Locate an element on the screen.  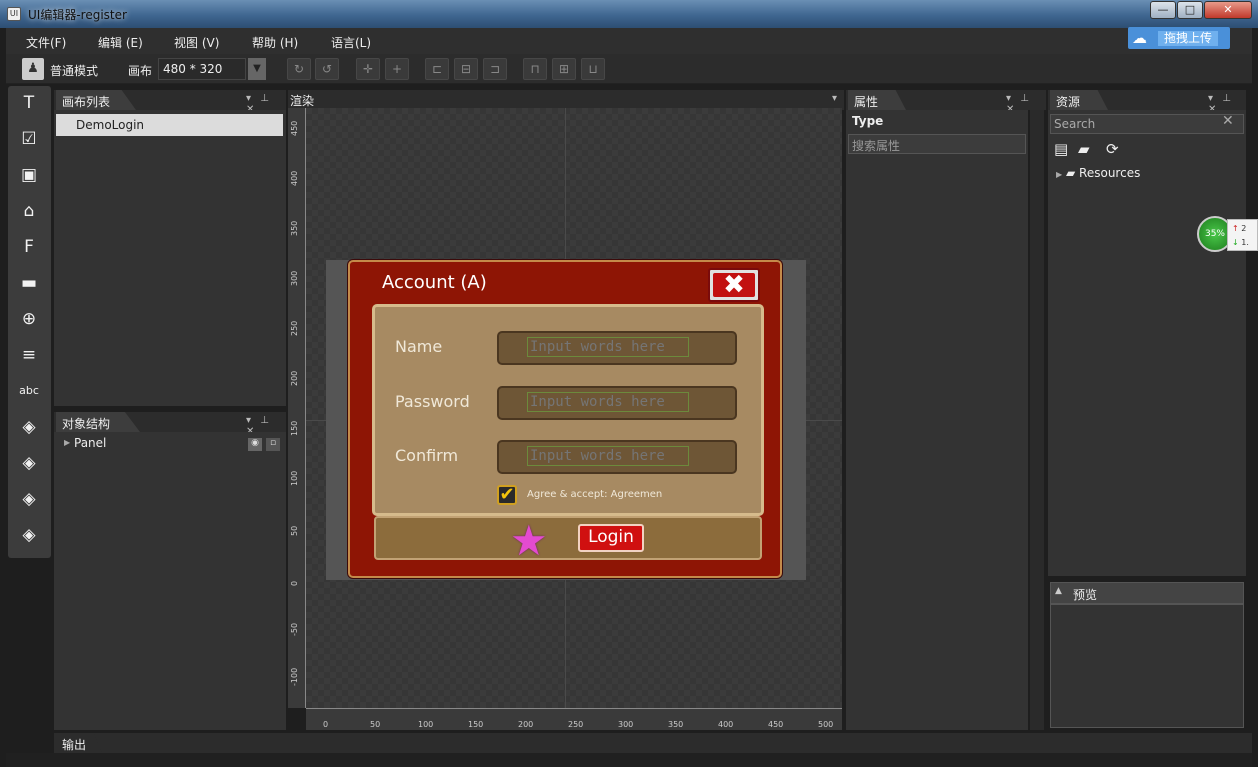
align-left-icon: ⊏ is located at coordinates (437, 69).